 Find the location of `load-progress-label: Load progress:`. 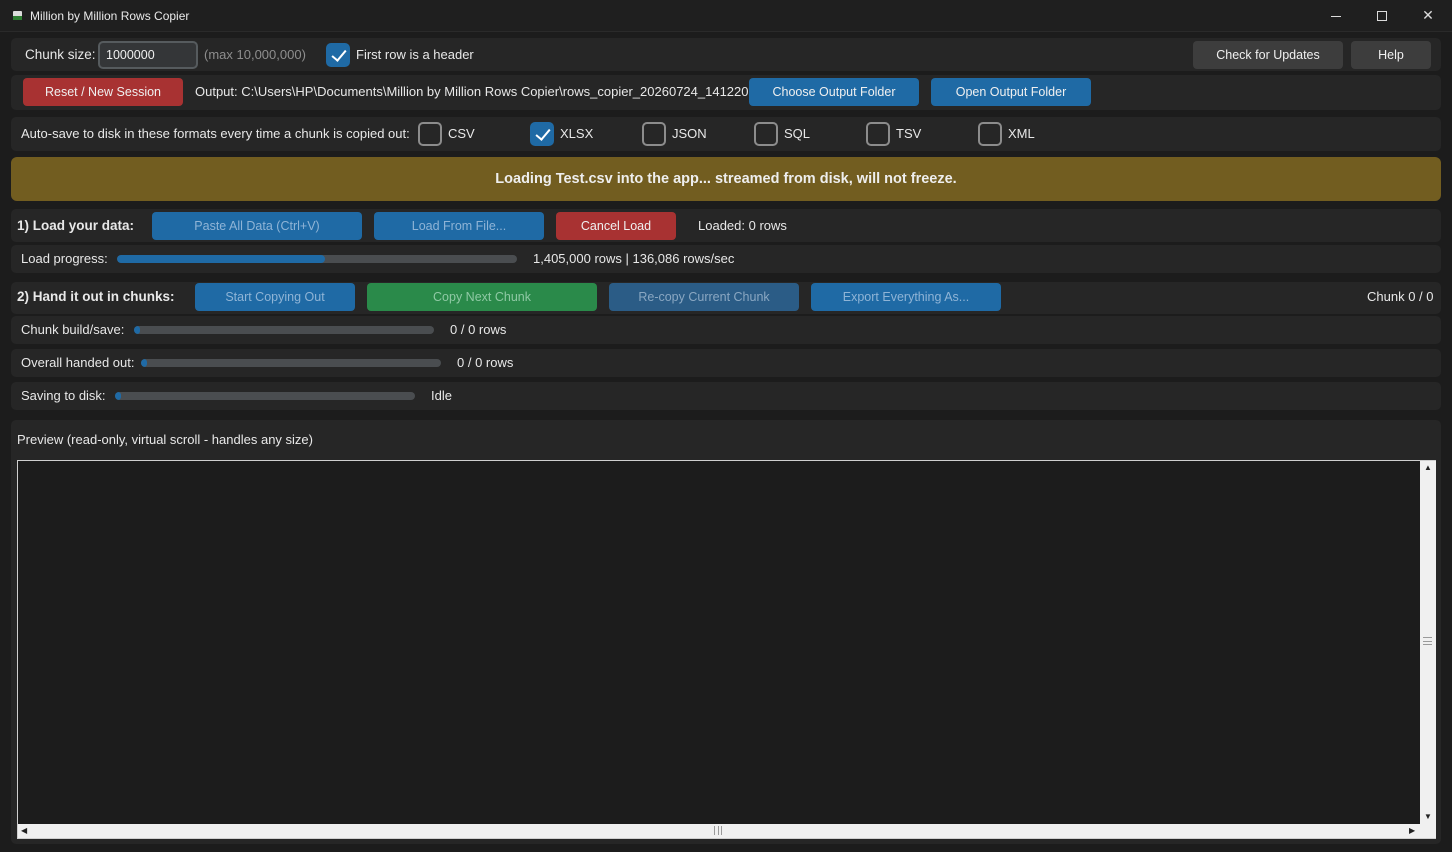

load-progress-label: Load progress: is located at coordinates (64, 258).